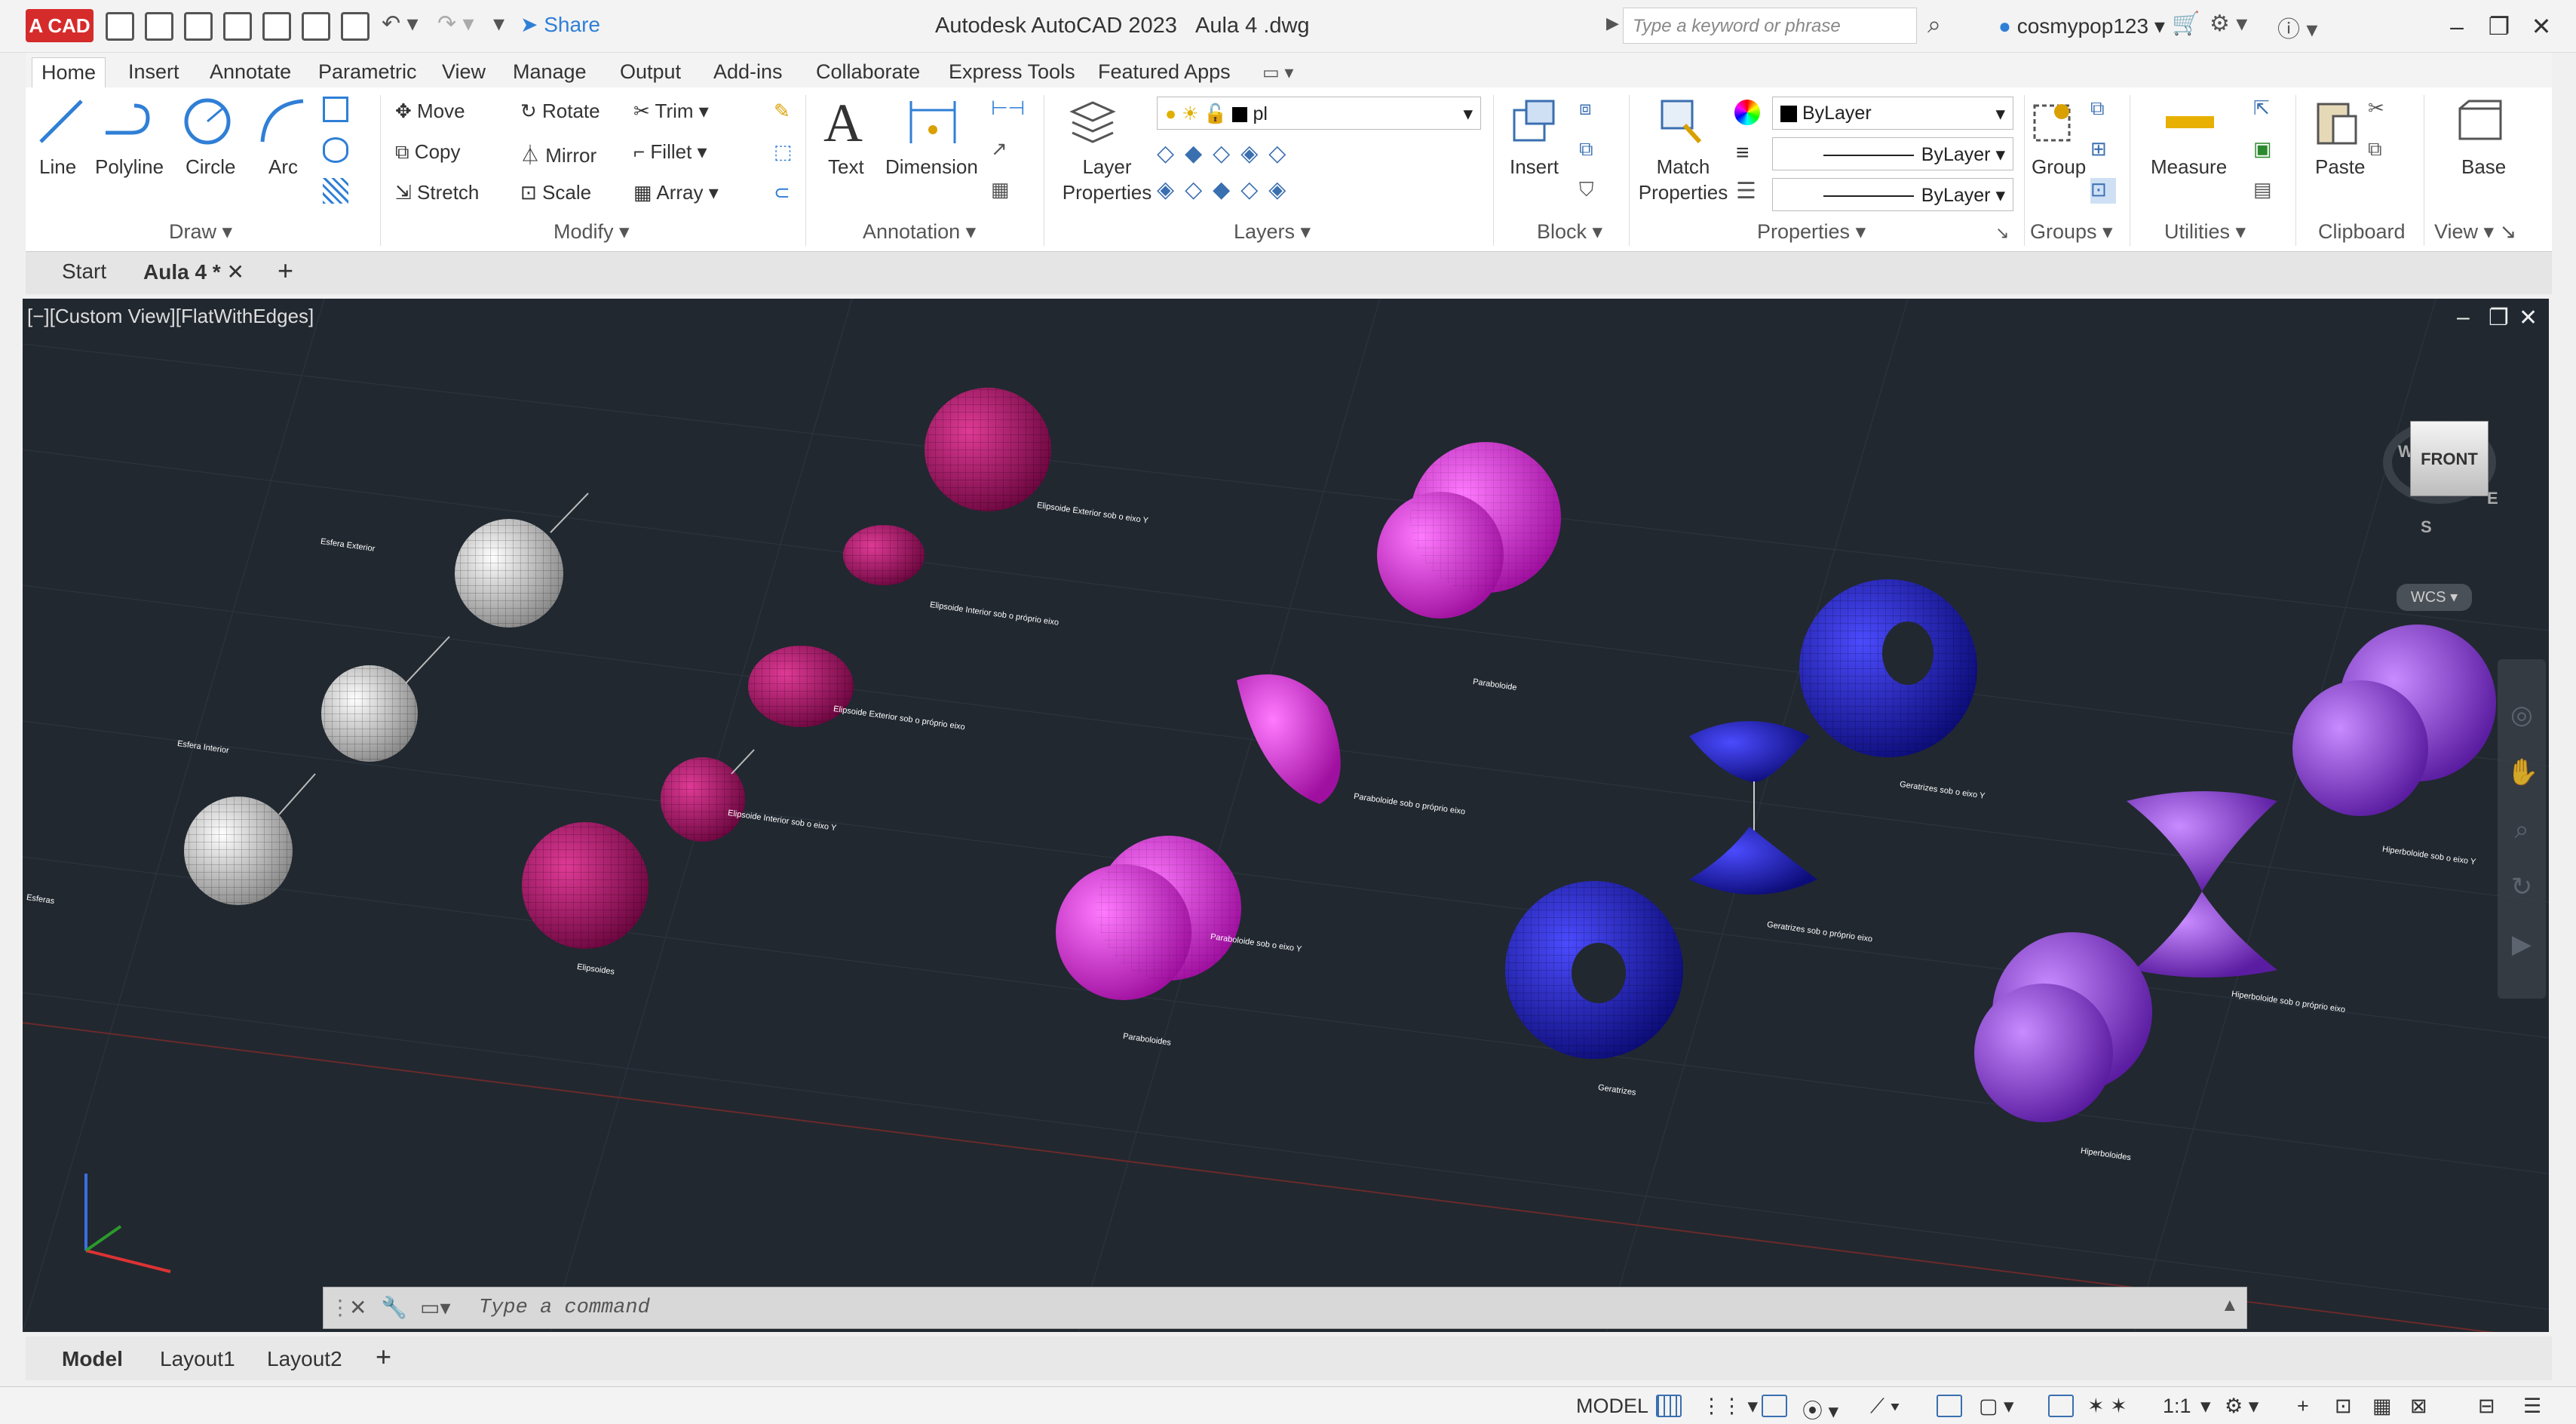 Image resolution: width=2576 pixels, height=1424 pixels. What do you see at coordinates (69, 72) in the screenshot?
I see `tab-home: Home` at bounding box center [69, 72].